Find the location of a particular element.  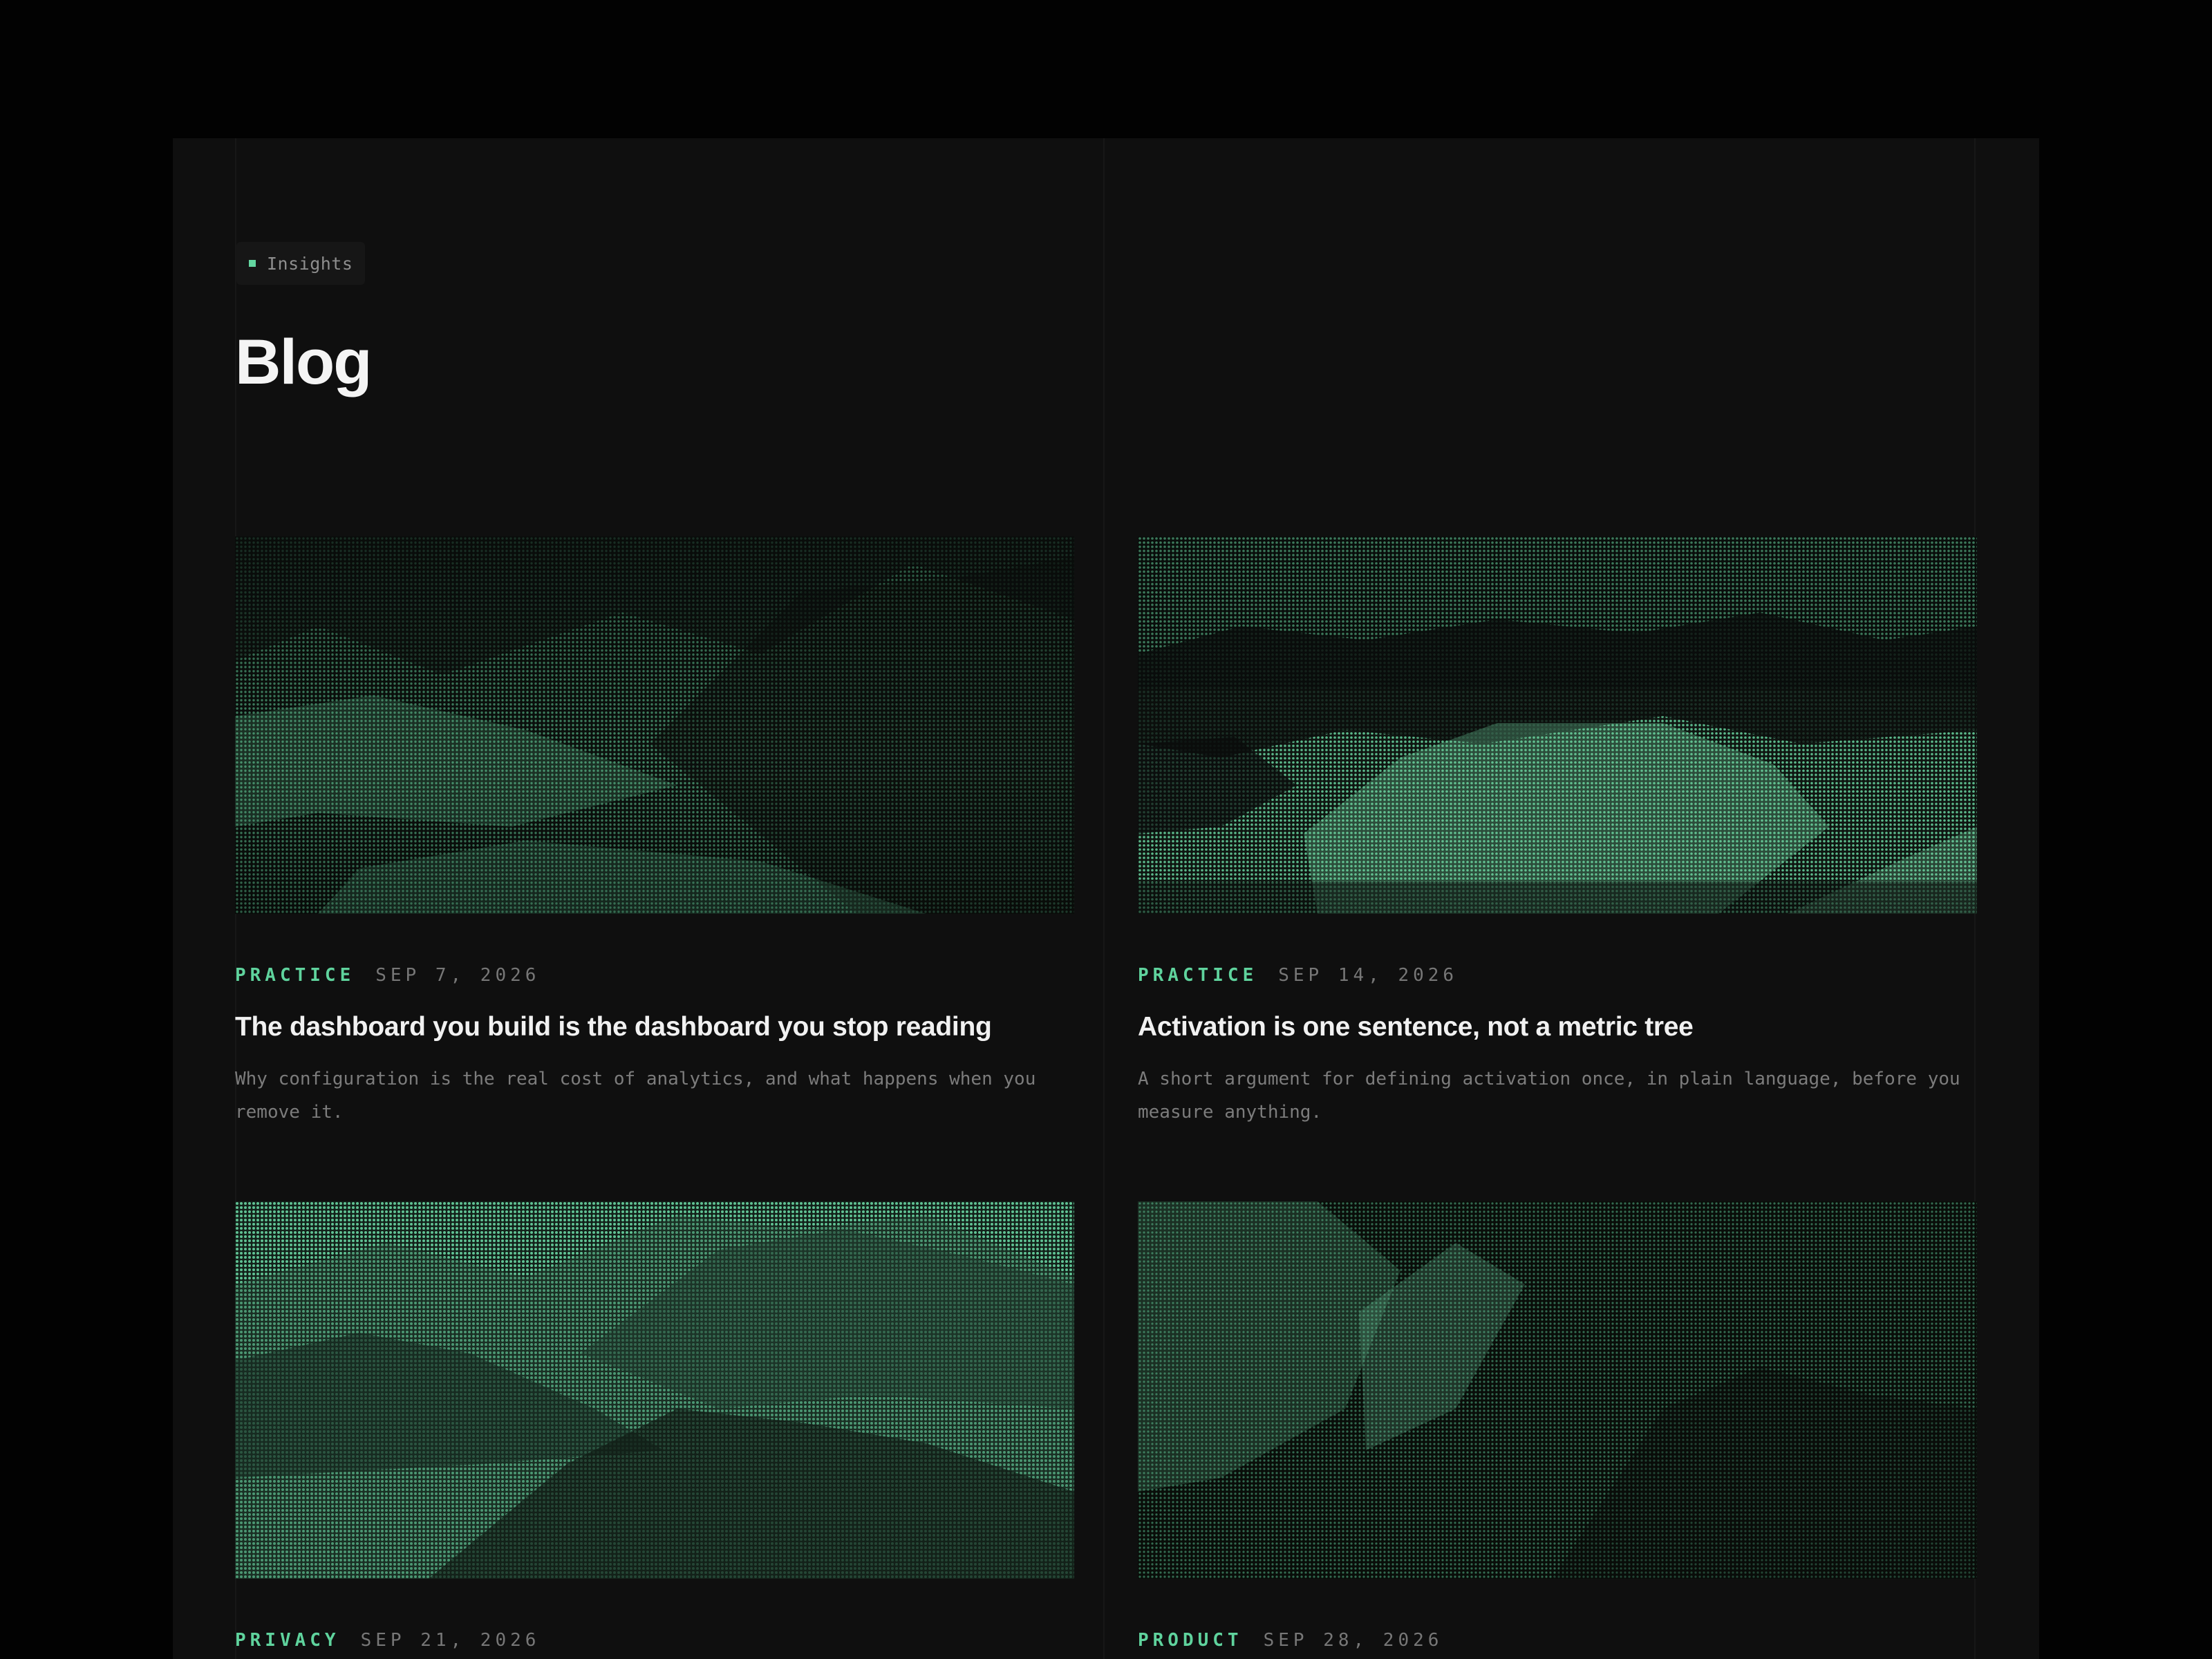

blog-post-card: PRIVACY SEP 21, 2026 is located at coordinates (654, 1430).